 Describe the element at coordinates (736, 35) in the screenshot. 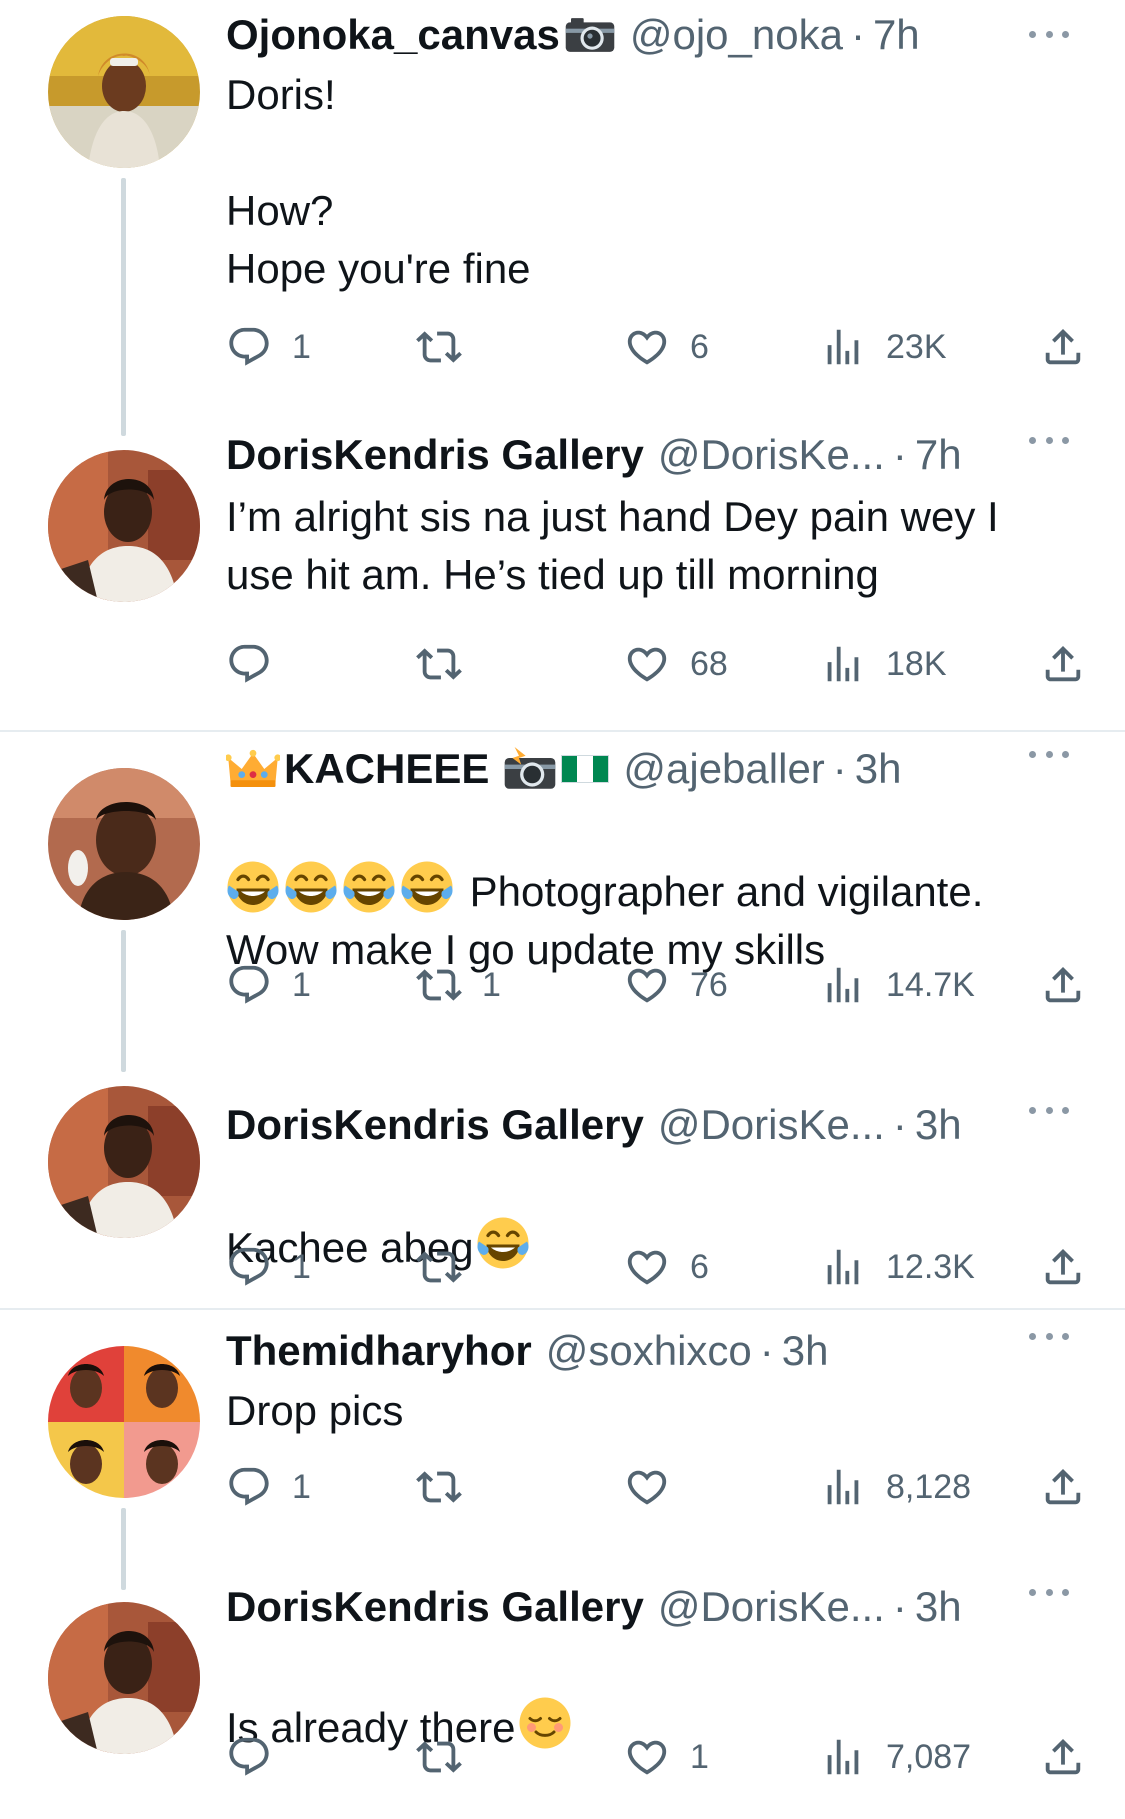

I see `user-handle: @ojo_noka` at that location.